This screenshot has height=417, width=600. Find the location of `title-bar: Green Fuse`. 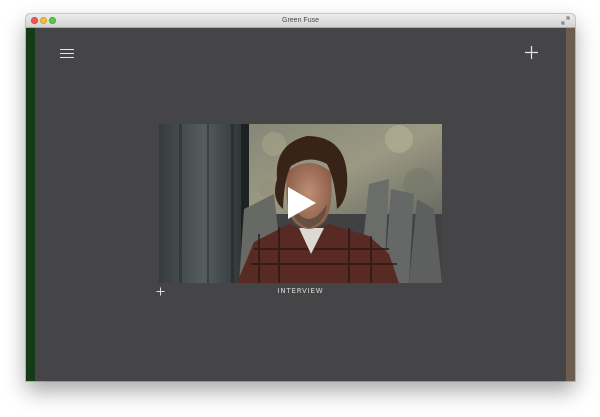

title-bar: Green Fuse is located at coordinates (300, 21).